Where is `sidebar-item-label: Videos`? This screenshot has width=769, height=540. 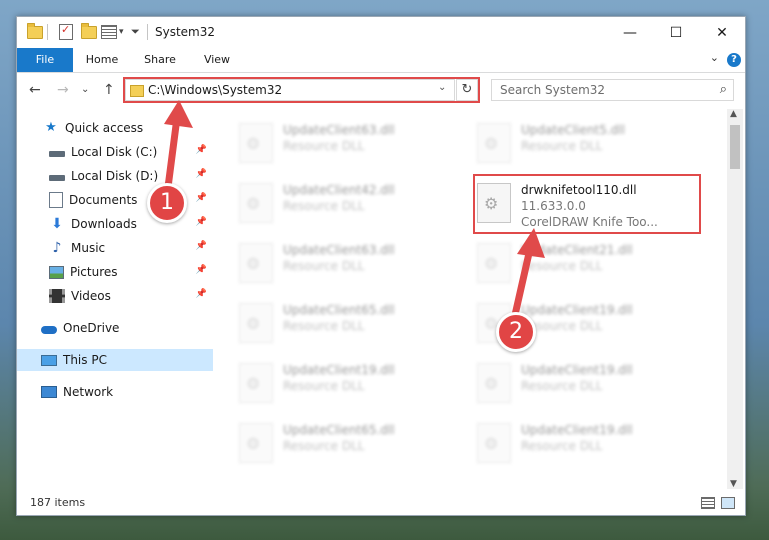
sidebar-item-label: Videos is located at coordinates (91, 296).